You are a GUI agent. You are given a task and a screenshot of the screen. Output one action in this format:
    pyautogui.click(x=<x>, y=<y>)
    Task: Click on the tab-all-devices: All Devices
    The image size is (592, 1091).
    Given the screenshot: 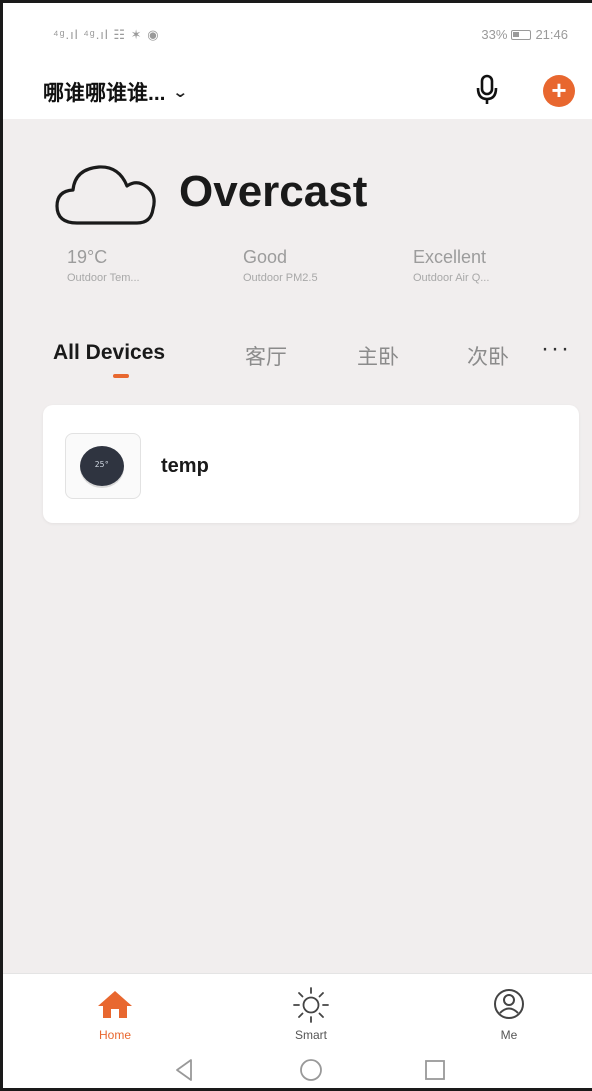 What is the action you would take?
    pyautogui.click(x=109, y=353)
    